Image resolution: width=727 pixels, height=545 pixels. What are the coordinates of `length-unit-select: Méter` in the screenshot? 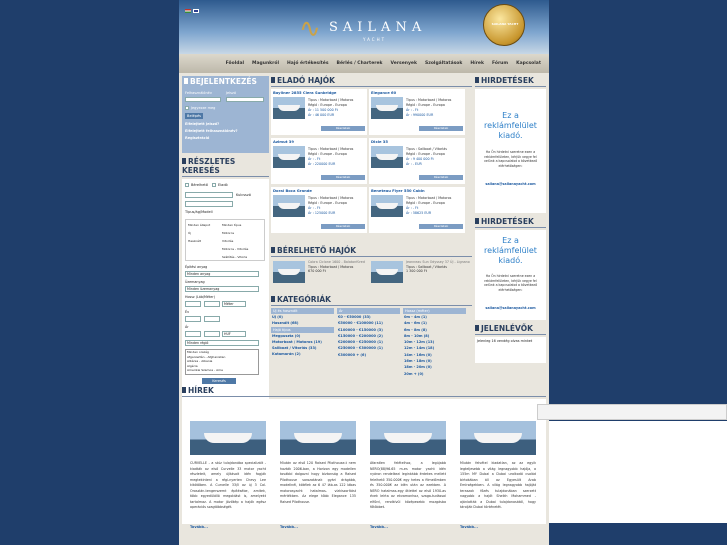 It's located at (234, 304).